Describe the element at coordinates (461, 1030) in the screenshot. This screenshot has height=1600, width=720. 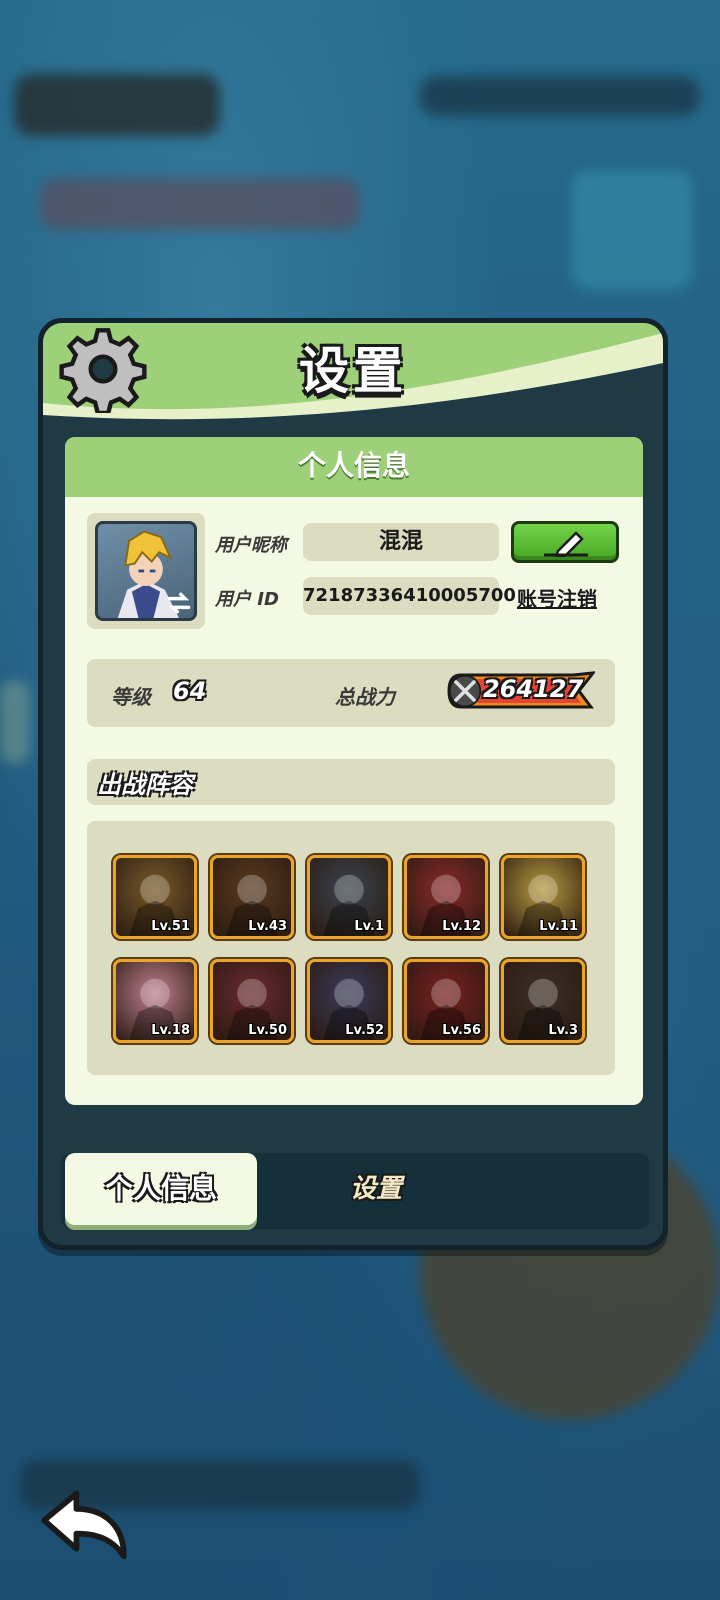
I see `hero-level: Lv.56` at that location.